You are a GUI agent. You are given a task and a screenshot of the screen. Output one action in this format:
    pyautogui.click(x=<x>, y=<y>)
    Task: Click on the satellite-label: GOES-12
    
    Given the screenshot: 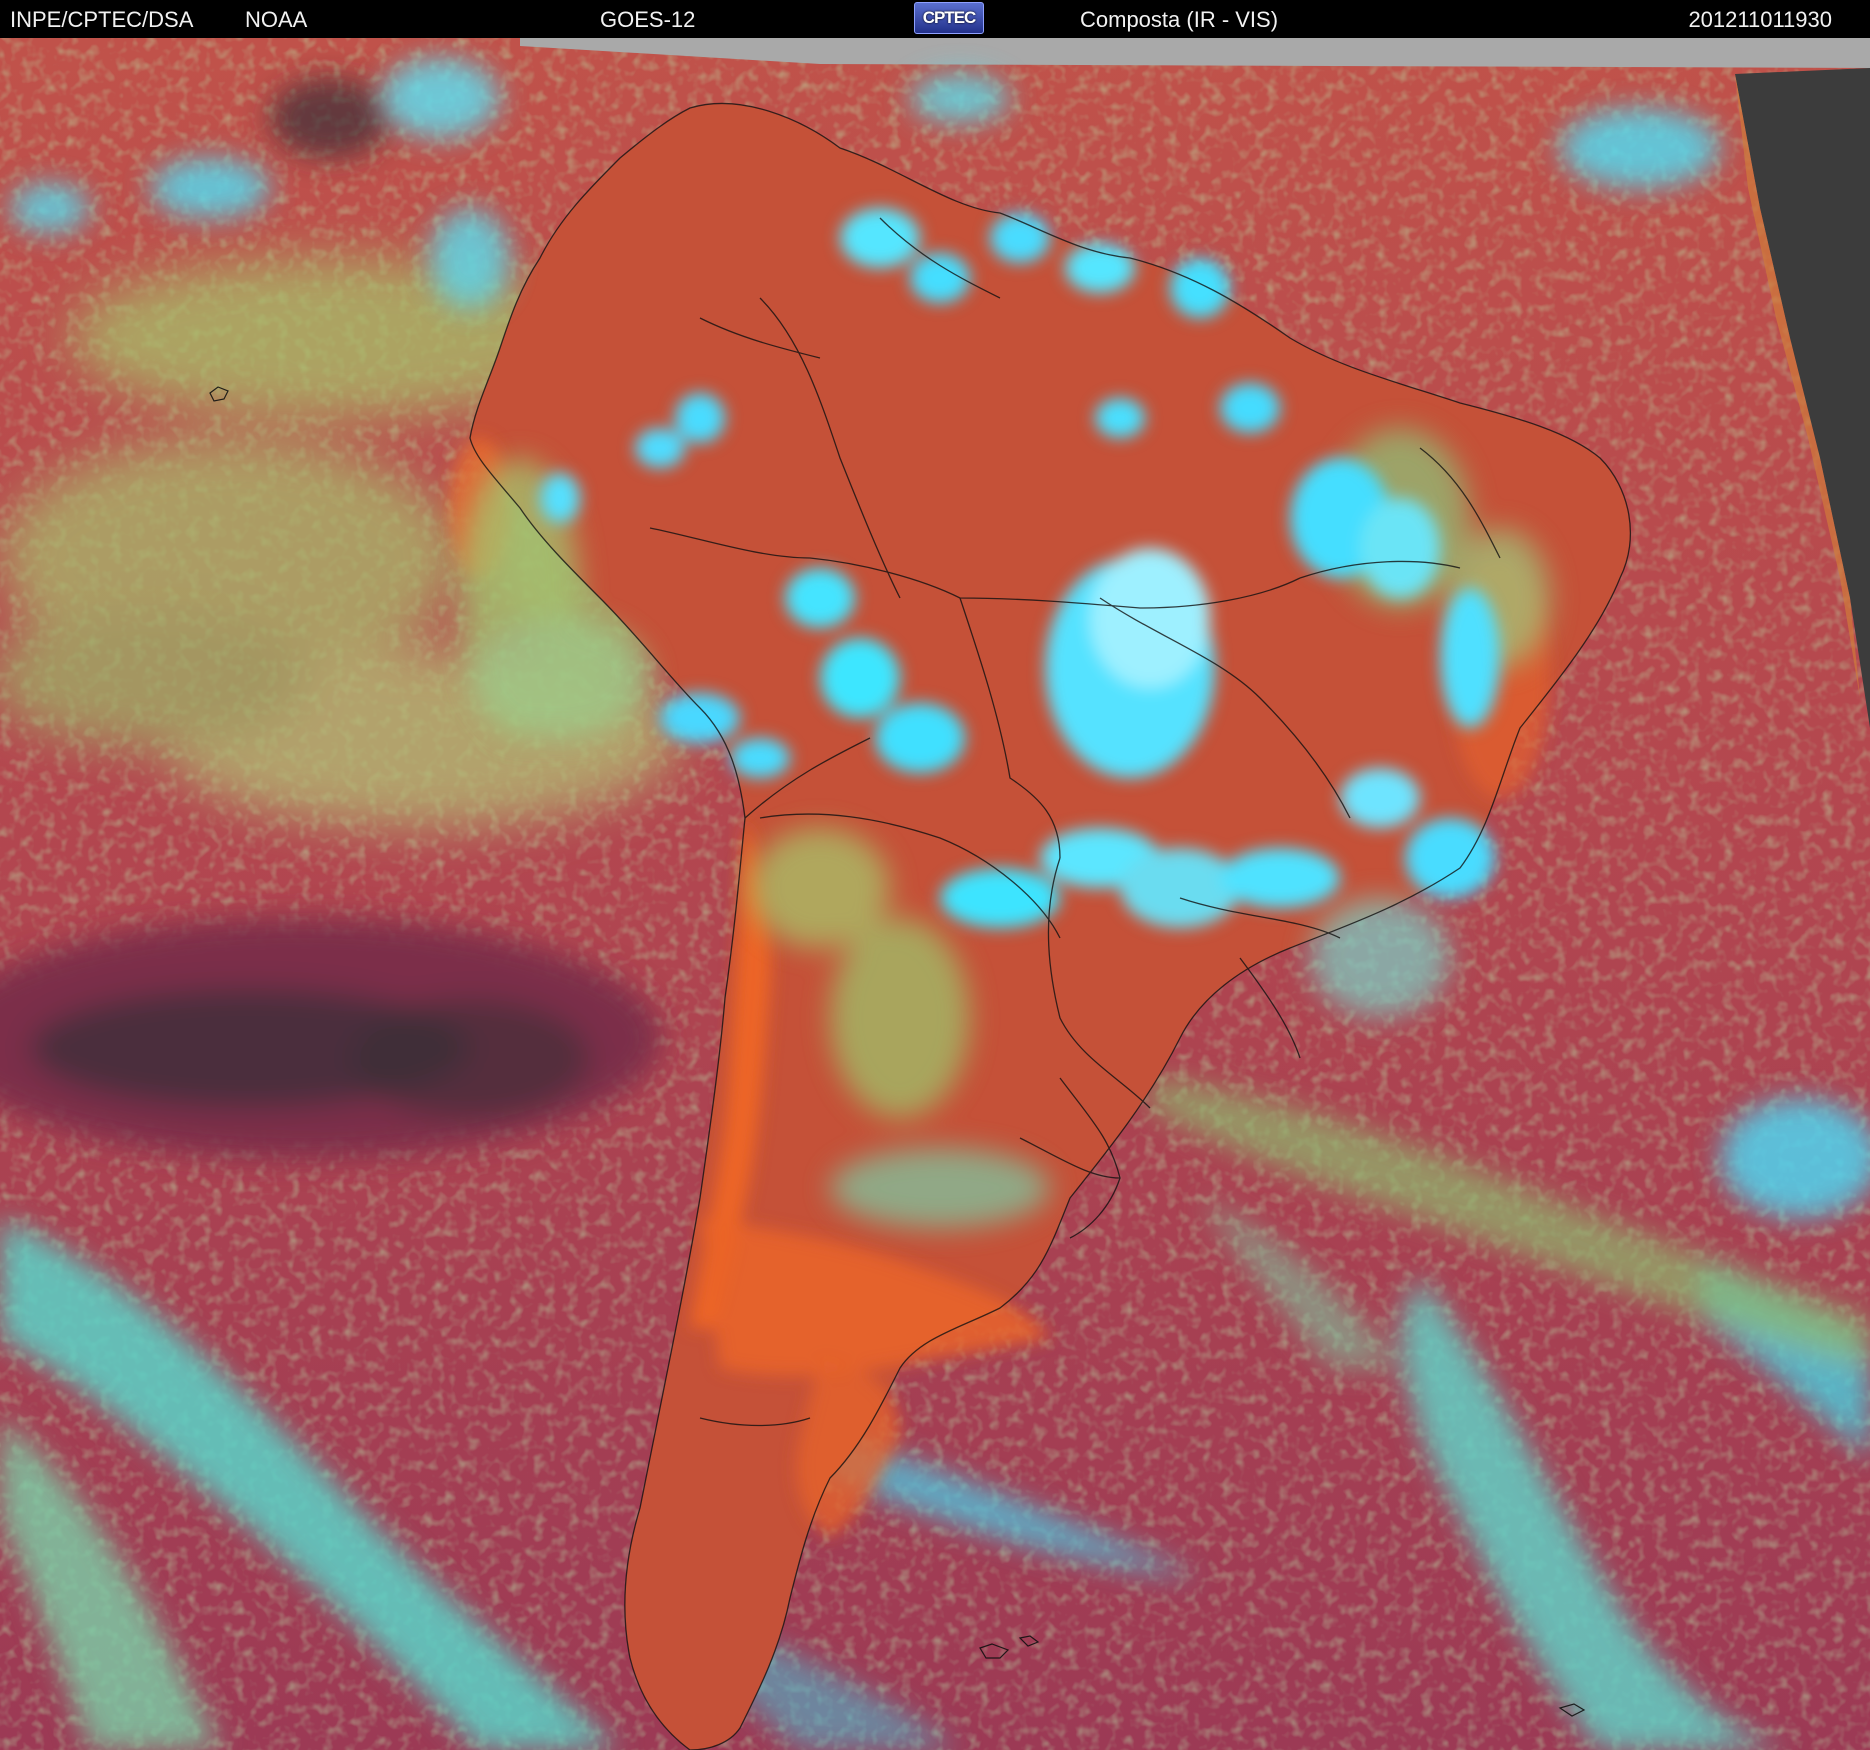 What is the action you would take?
    pyautogui.click(x=648, y=19)
    